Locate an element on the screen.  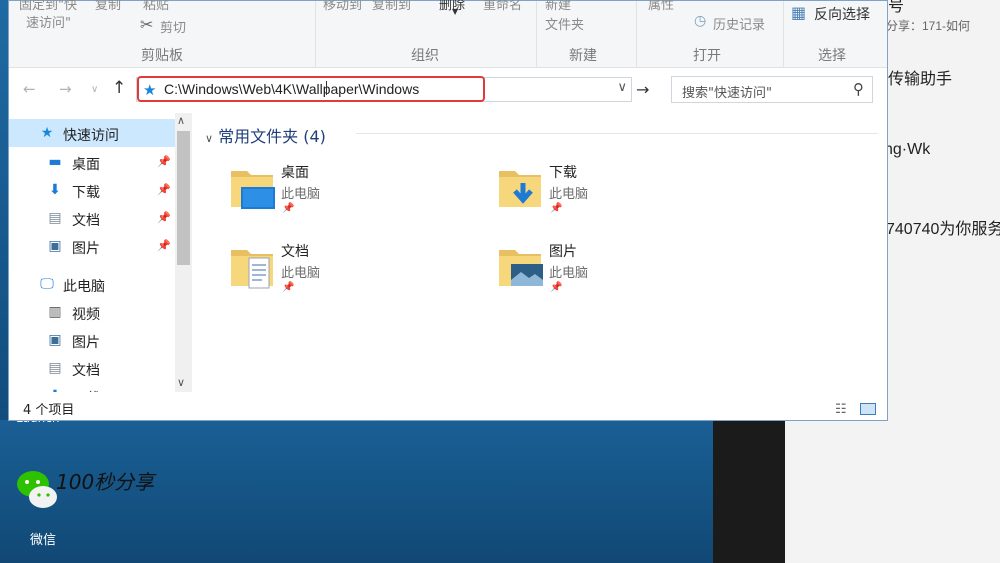
nav-item-pictures: ▣ 图片 📌 is located at coordinates (92, 246).